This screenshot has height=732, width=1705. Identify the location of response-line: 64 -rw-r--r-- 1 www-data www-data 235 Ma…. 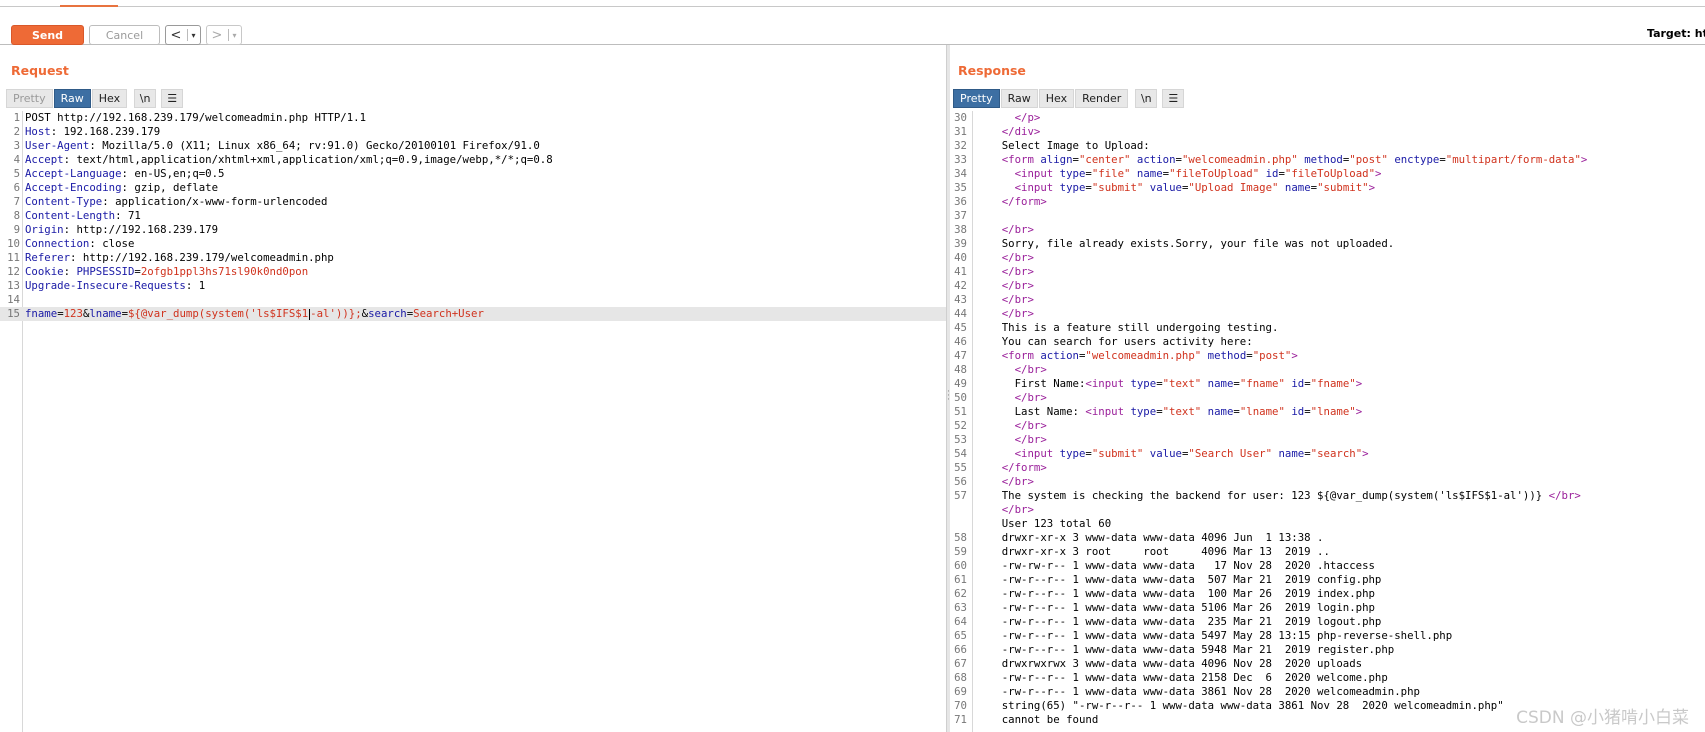
(1327, 622).